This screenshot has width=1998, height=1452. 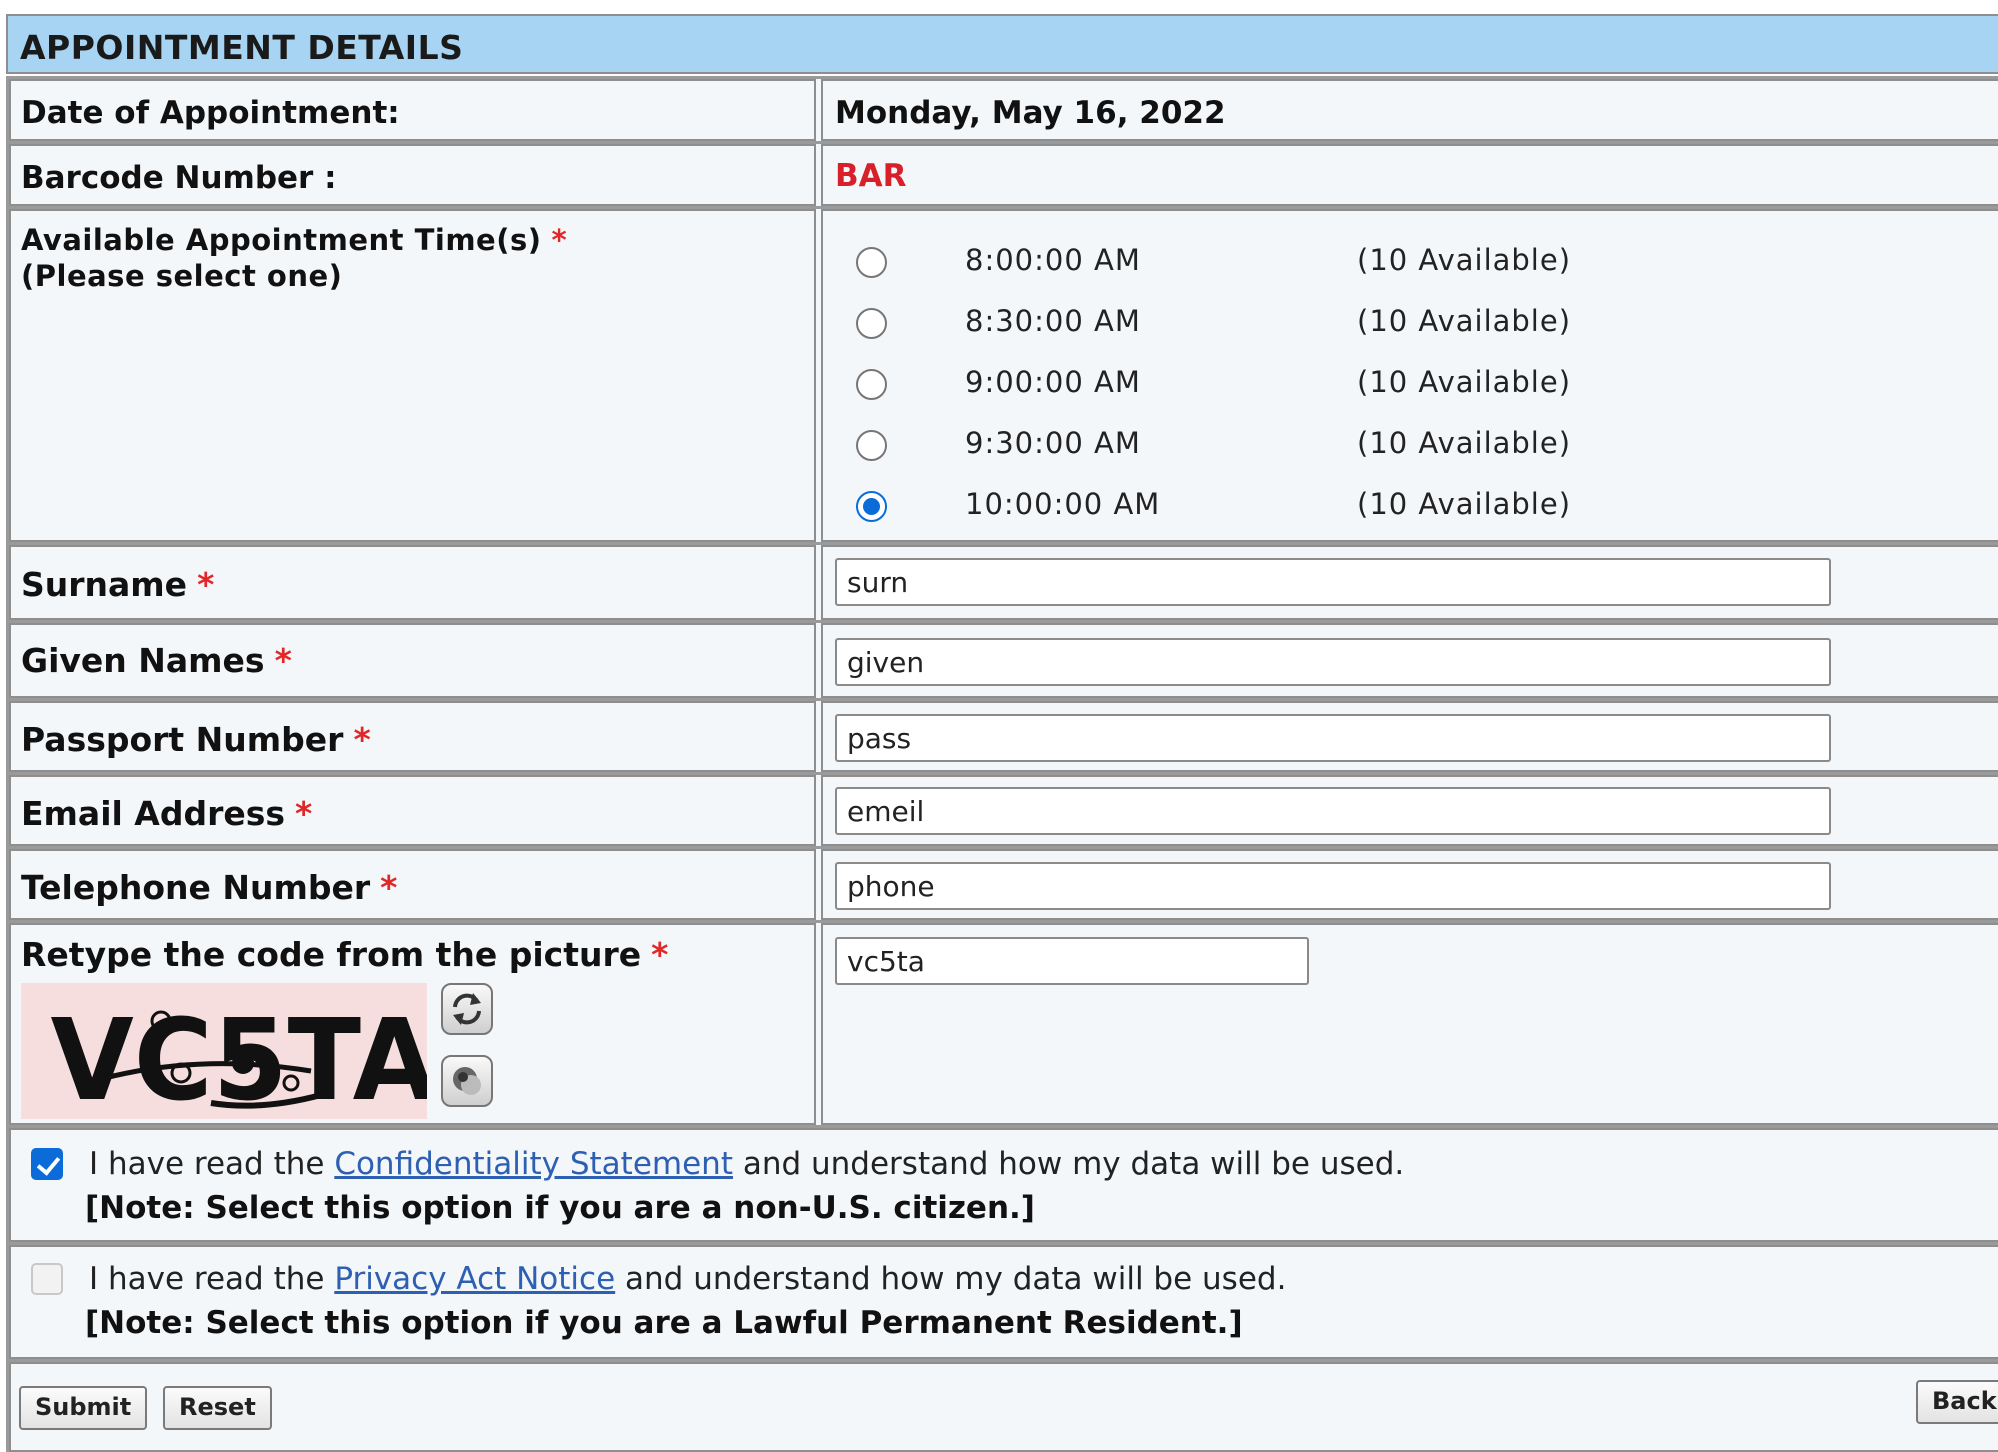 I want to click on email-label: Email Address *, so click(x=167, y=813).